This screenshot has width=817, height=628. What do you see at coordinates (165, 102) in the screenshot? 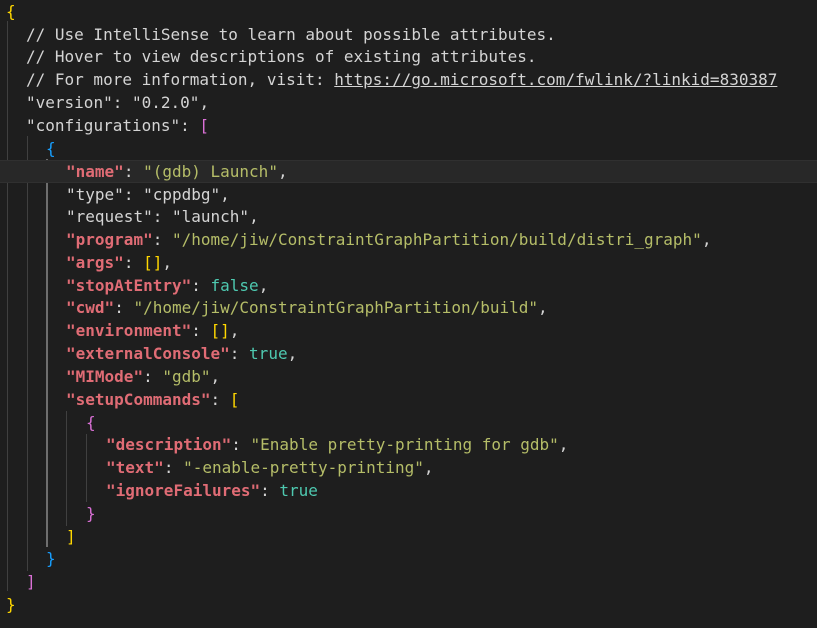
I see `json-string-value: 0.2.0` at bounding box center [165, 102].